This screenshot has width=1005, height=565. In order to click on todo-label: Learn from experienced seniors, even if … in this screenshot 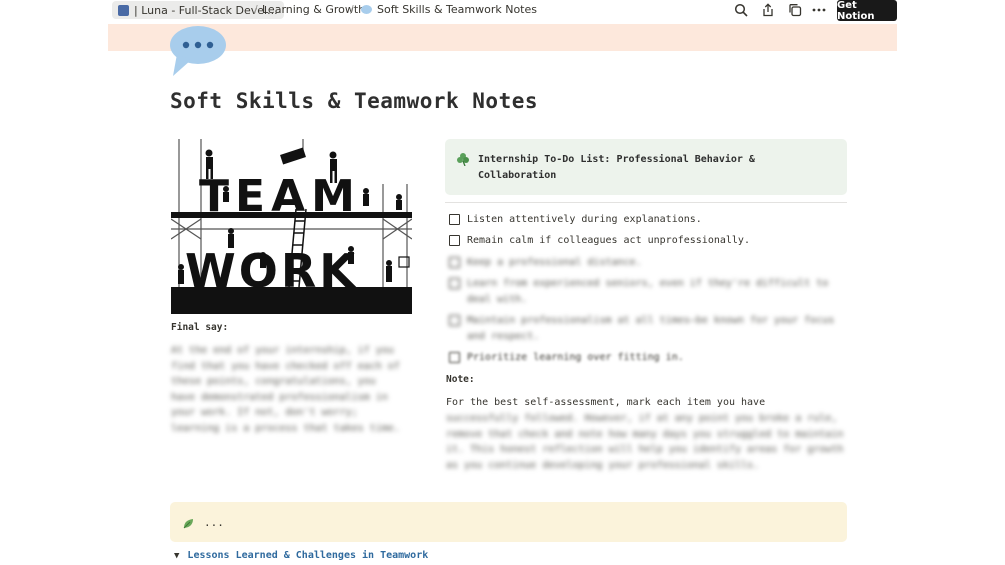, I will do `click(648, 291)`.